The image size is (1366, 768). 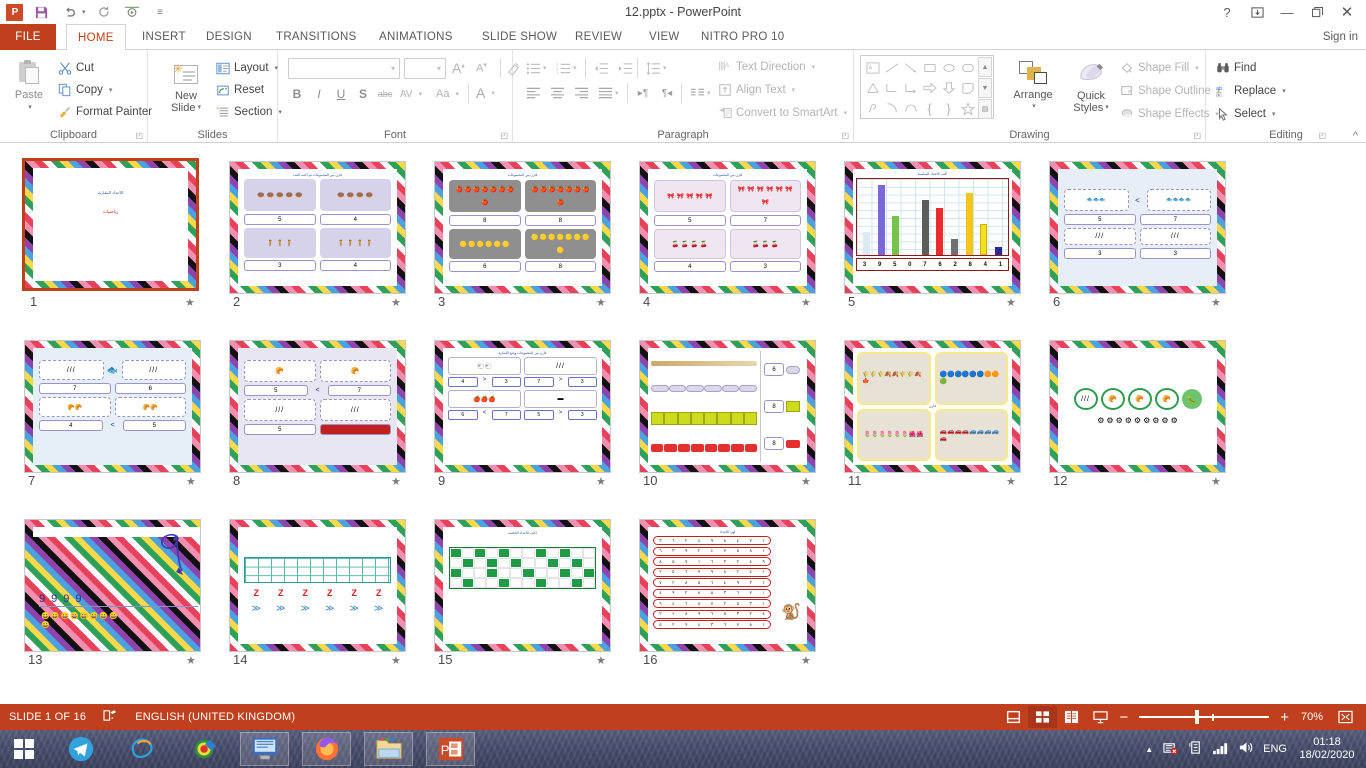 I want to click on format-painter-button: Format Painter, so click(x=105, y=112).